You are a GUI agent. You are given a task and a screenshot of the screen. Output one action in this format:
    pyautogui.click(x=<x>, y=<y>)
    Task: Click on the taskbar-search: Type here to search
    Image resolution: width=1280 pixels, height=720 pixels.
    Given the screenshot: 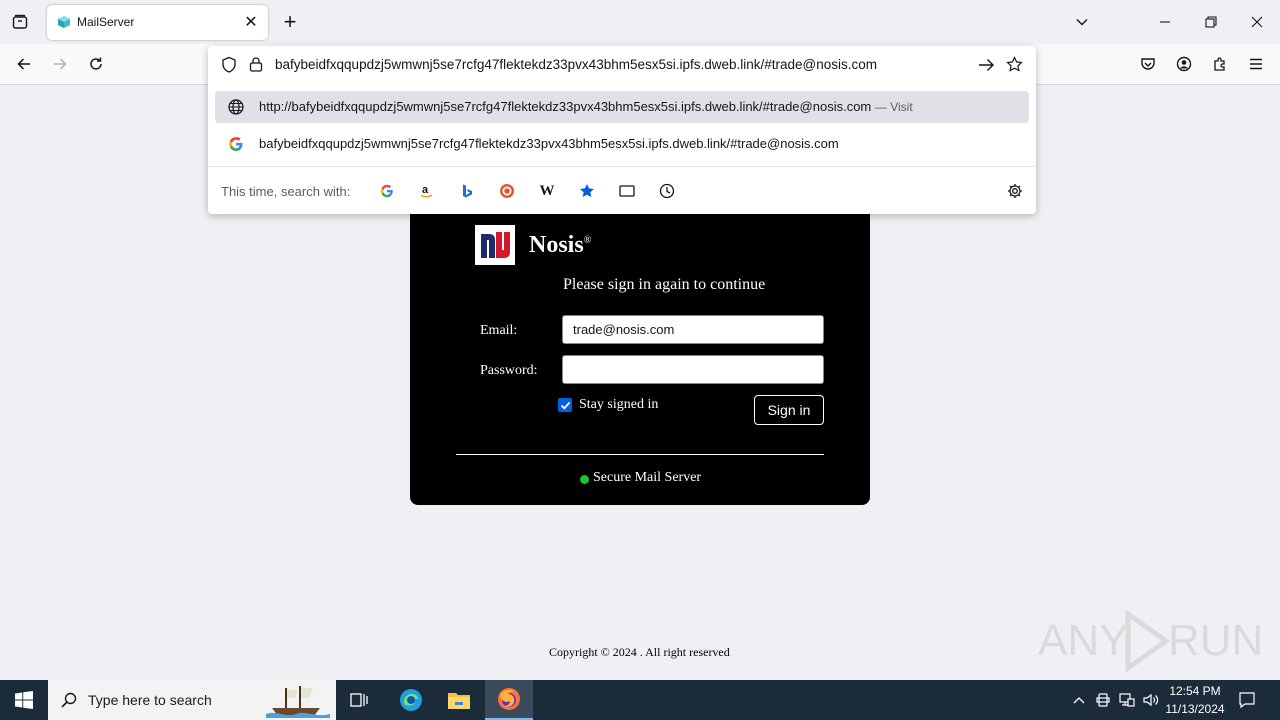 What is the action you would take?
    pyautogui.click(x=192, y=700)
    